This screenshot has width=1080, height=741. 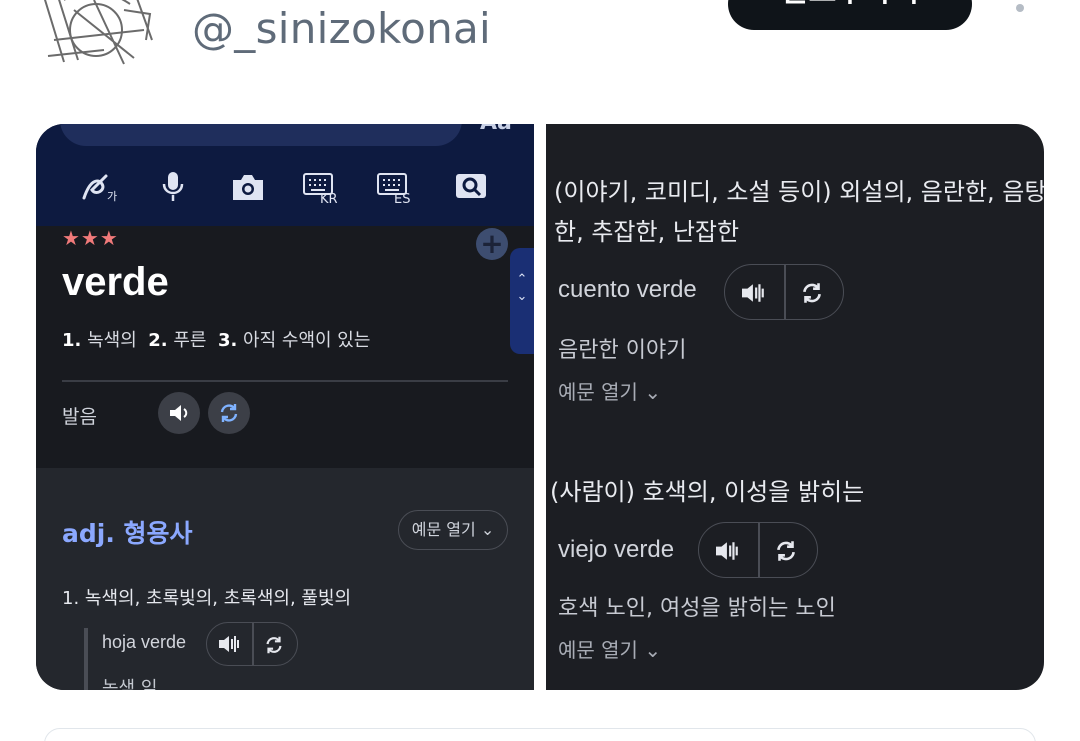 I want to click on example-b-translation: 호색 노인, 여성을 밝히는 노인, so click(x=697, y=608).